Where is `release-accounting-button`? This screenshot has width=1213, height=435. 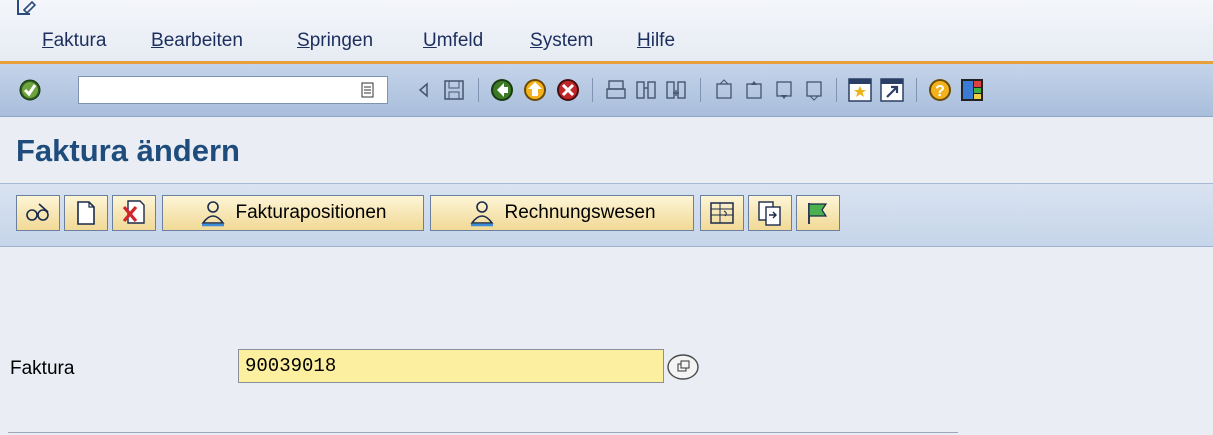 release-accounting-button is located at coordinates (818, 213).